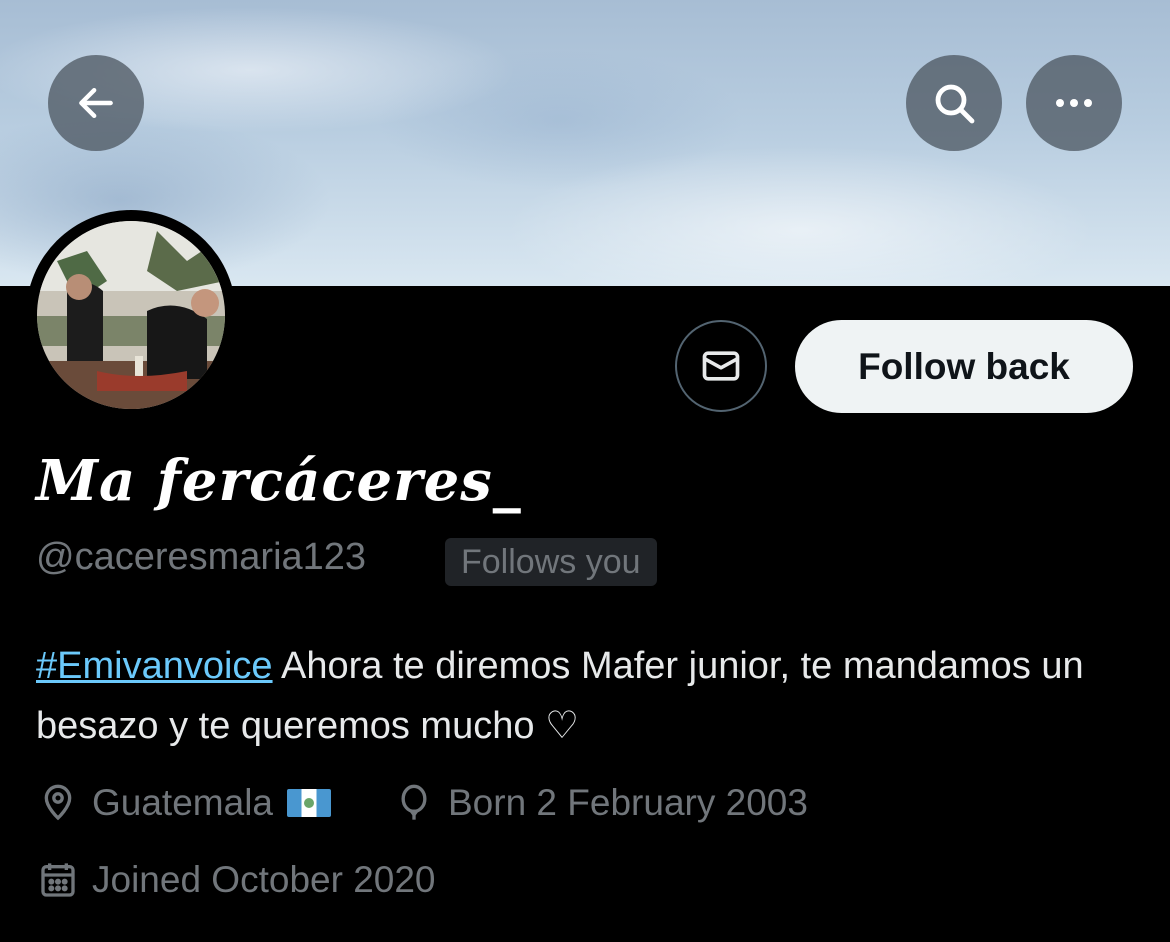 This screenshot has width=1170, height=942. I want to click on search-icon, so click(955, 104).